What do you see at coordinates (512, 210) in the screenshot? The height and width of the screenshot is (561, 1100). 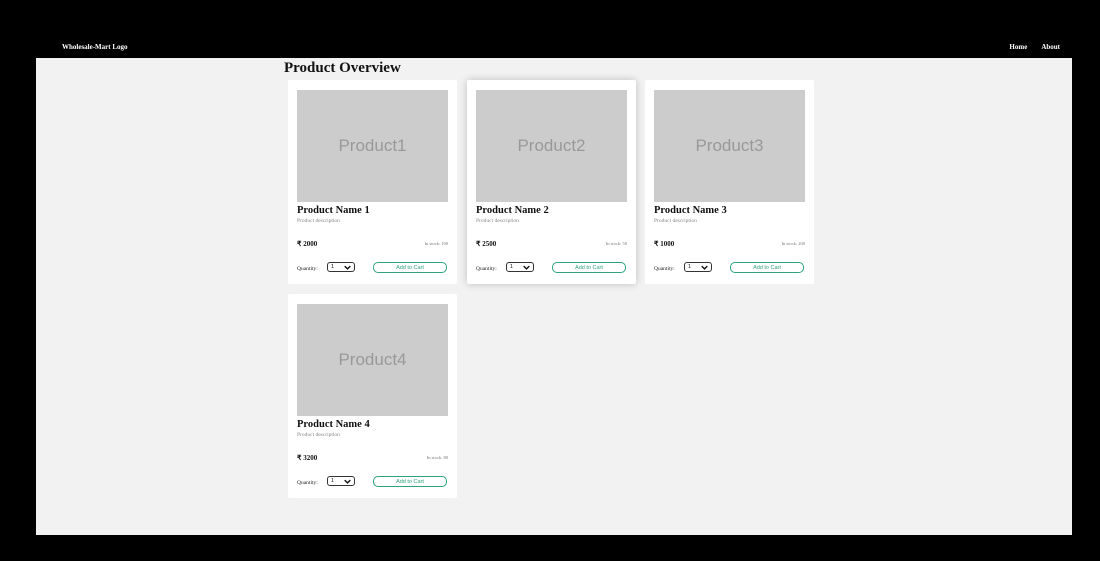 I see `product-name: Product Name 2` at bounding box center [512, 210].